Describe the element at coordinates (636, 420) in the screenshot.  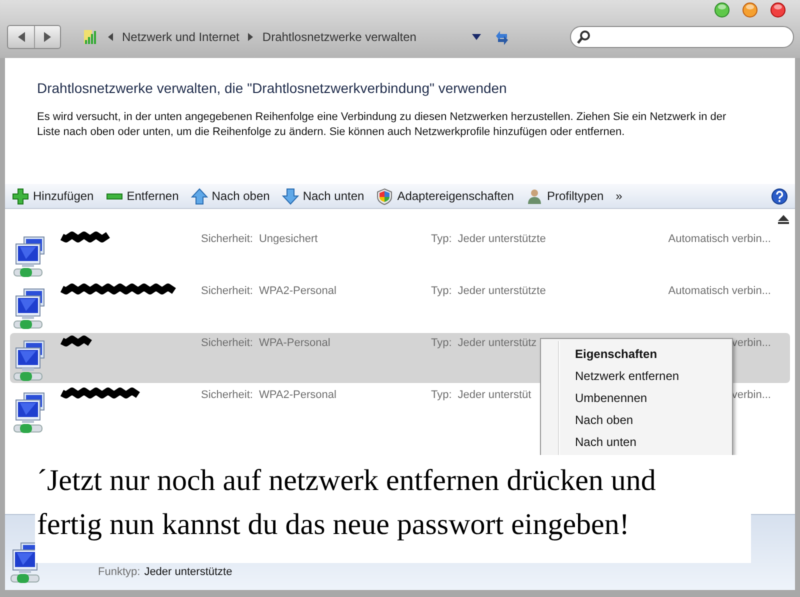
I see `menu-item: Nach oben` at that location.